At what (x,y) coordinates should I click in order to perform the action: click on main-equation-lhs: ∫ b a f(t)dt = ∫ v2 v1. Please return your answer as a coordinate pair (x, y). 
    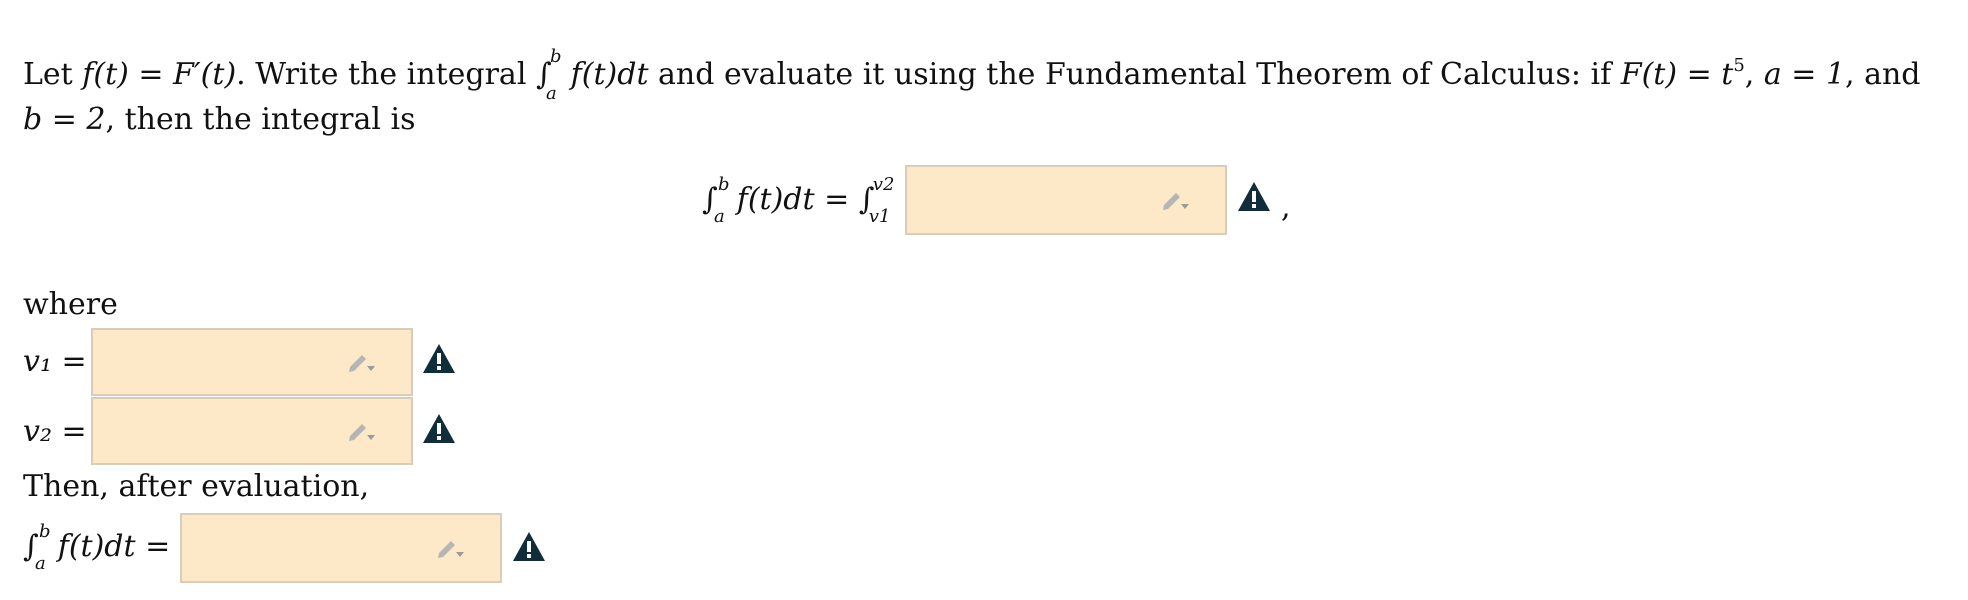
    Looking at the image, I should click on (798, 200).